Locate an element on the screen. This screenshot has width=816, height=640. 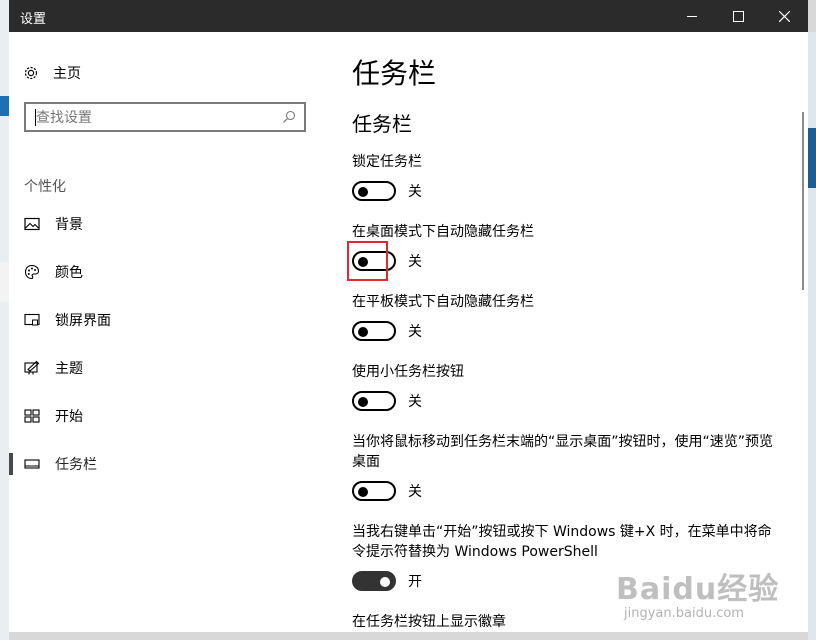
setting-peek: 当你将鼠标移动到任务栏末端的“显示桌面”按钮时，使用“速览”预览桌面 关 is located at coordinates (567, 467).